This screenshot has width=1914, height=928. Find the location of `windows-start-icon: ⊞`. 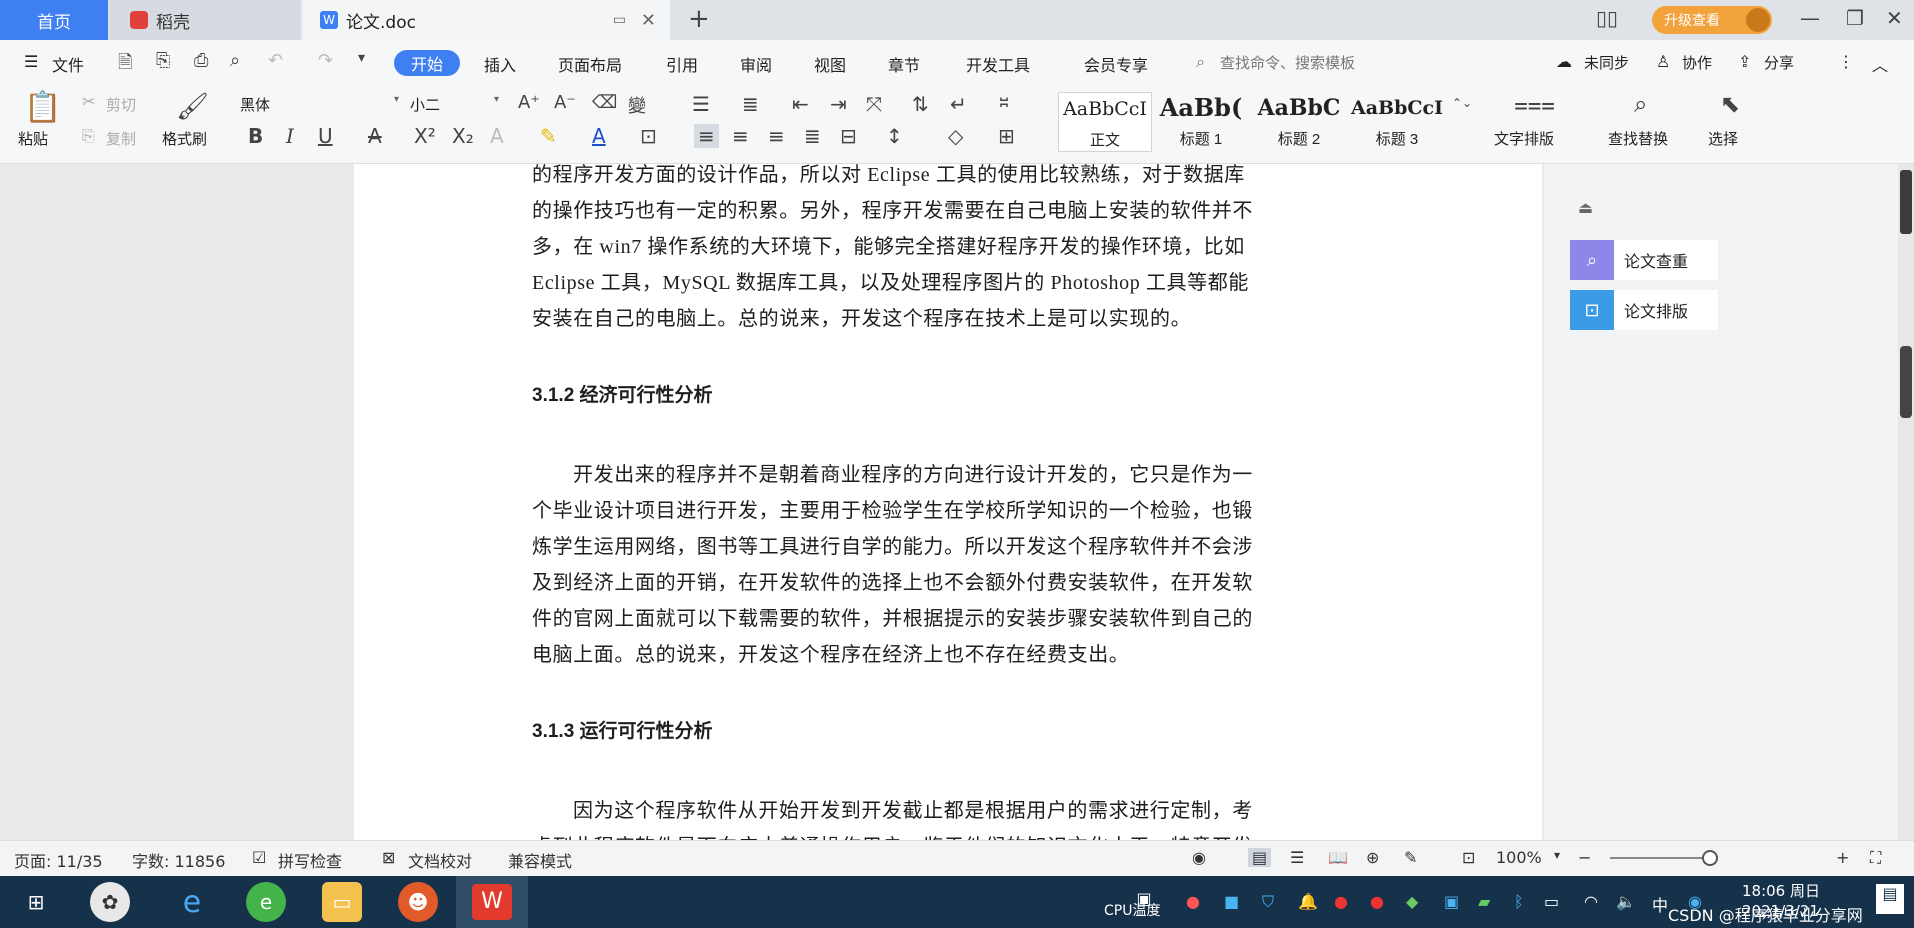

windows-start-icon: ⊞ is located at coordinates (36, 902).